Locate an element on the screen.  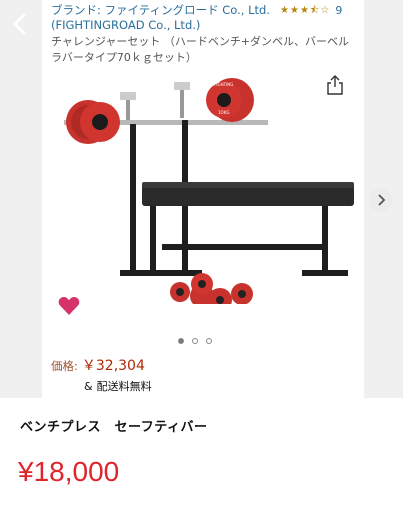
item-title: ベンチプレス セーフティバー is located at coordinates (114, 427).